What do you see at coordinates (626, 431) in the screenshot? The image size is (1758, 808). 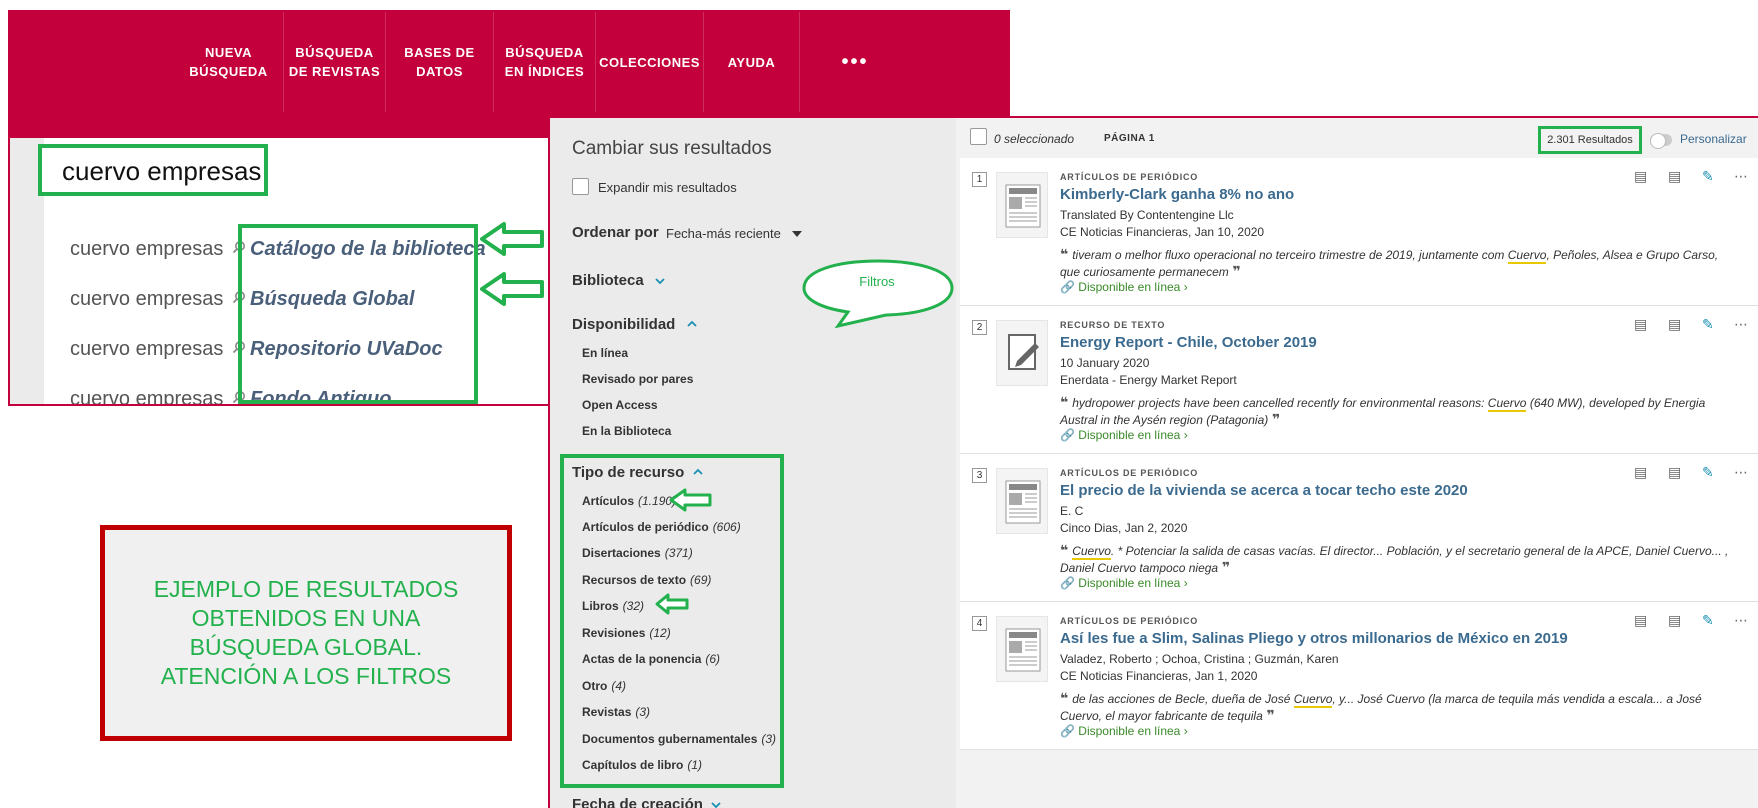 I see `availability-in-library: En la Biblioteca` at bounding box center [626, 431].